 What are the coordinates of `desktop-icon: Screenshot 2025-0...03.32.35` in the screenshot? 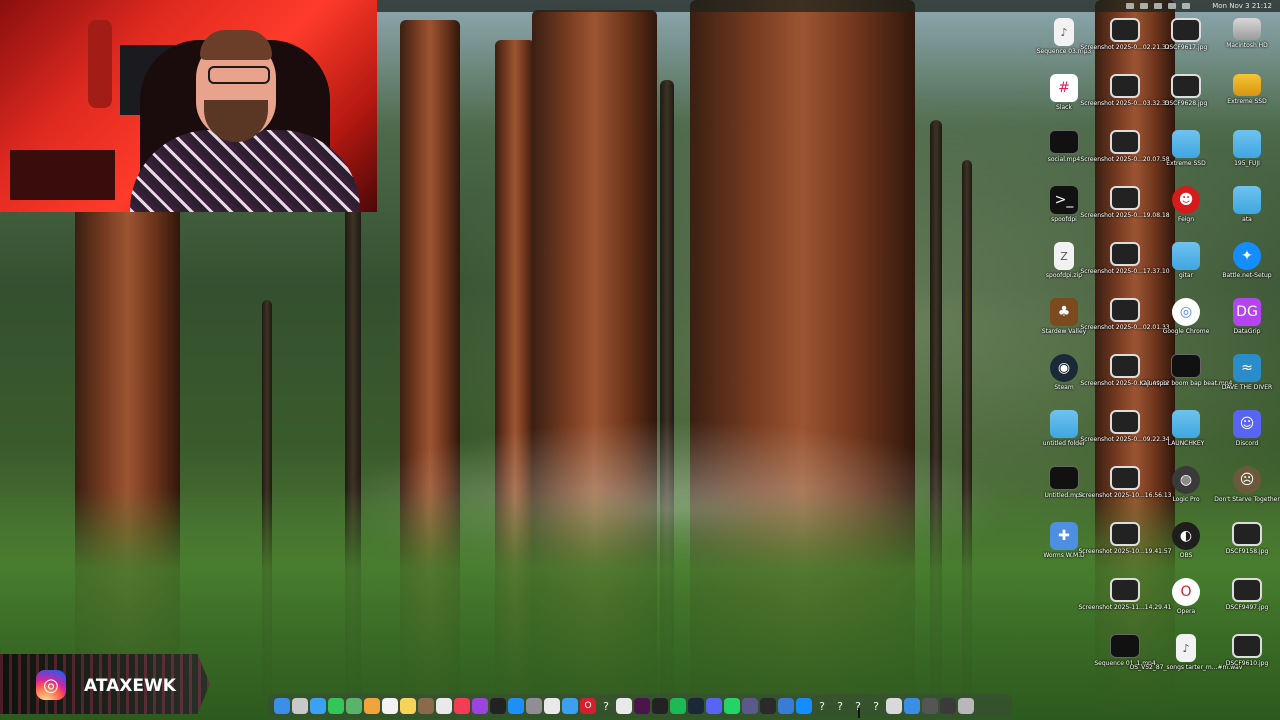 It's located at (1125, 102).